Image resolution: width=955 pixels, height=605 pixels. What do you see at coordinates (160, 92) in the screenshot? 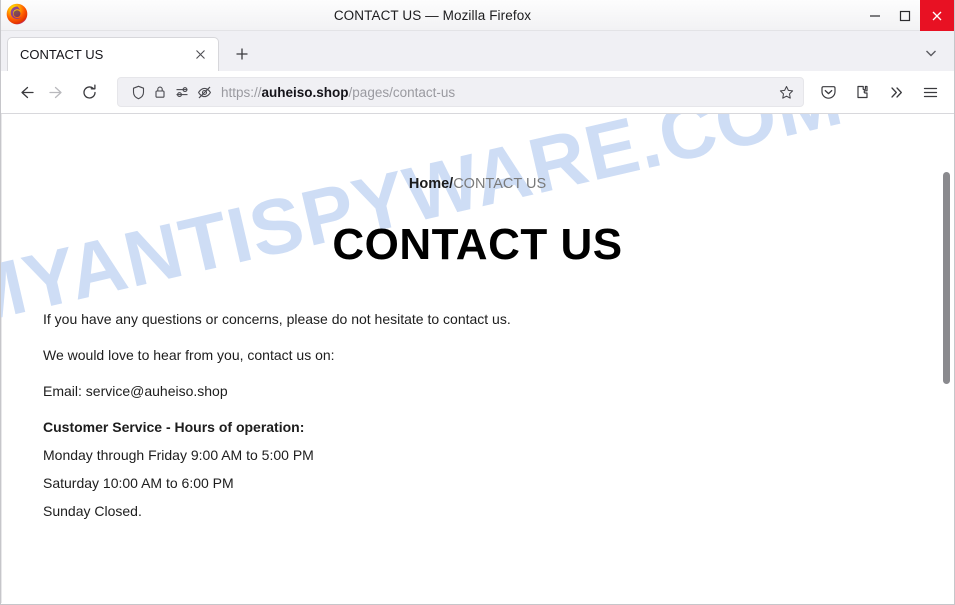
I see `lock-icon` at bounding box center [160, 92].